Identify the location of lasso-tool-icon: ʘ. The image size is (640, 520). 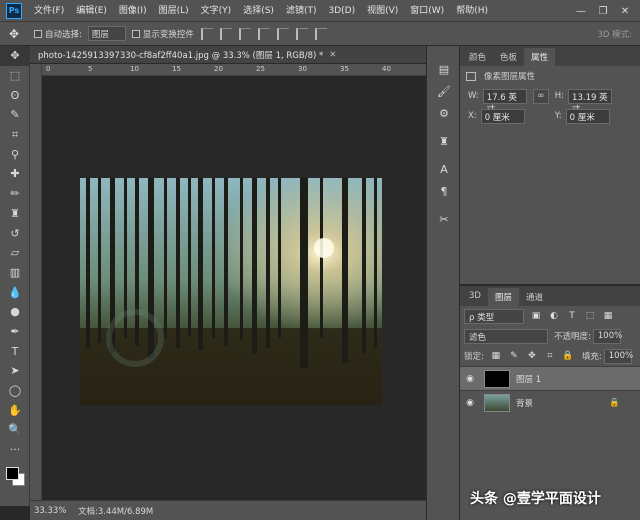
(15, 95).